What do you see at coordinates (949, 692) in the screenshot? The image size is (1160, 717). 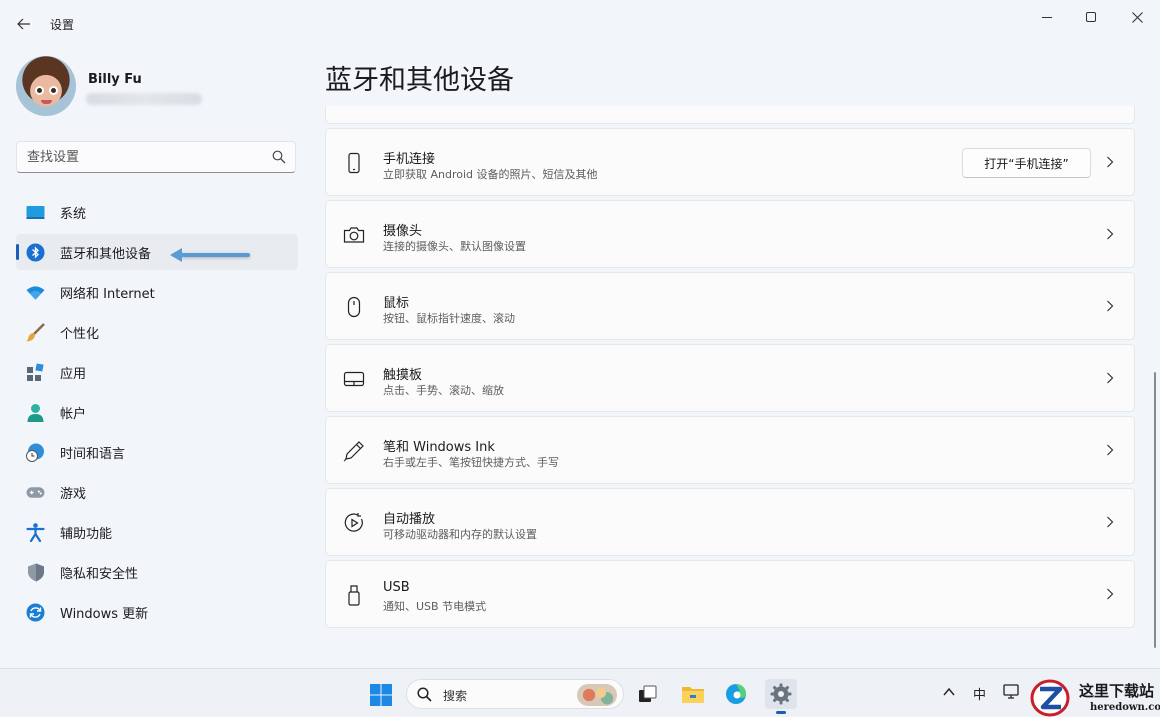 I see `chevron-up-icon` at bounding box center [949, 692].